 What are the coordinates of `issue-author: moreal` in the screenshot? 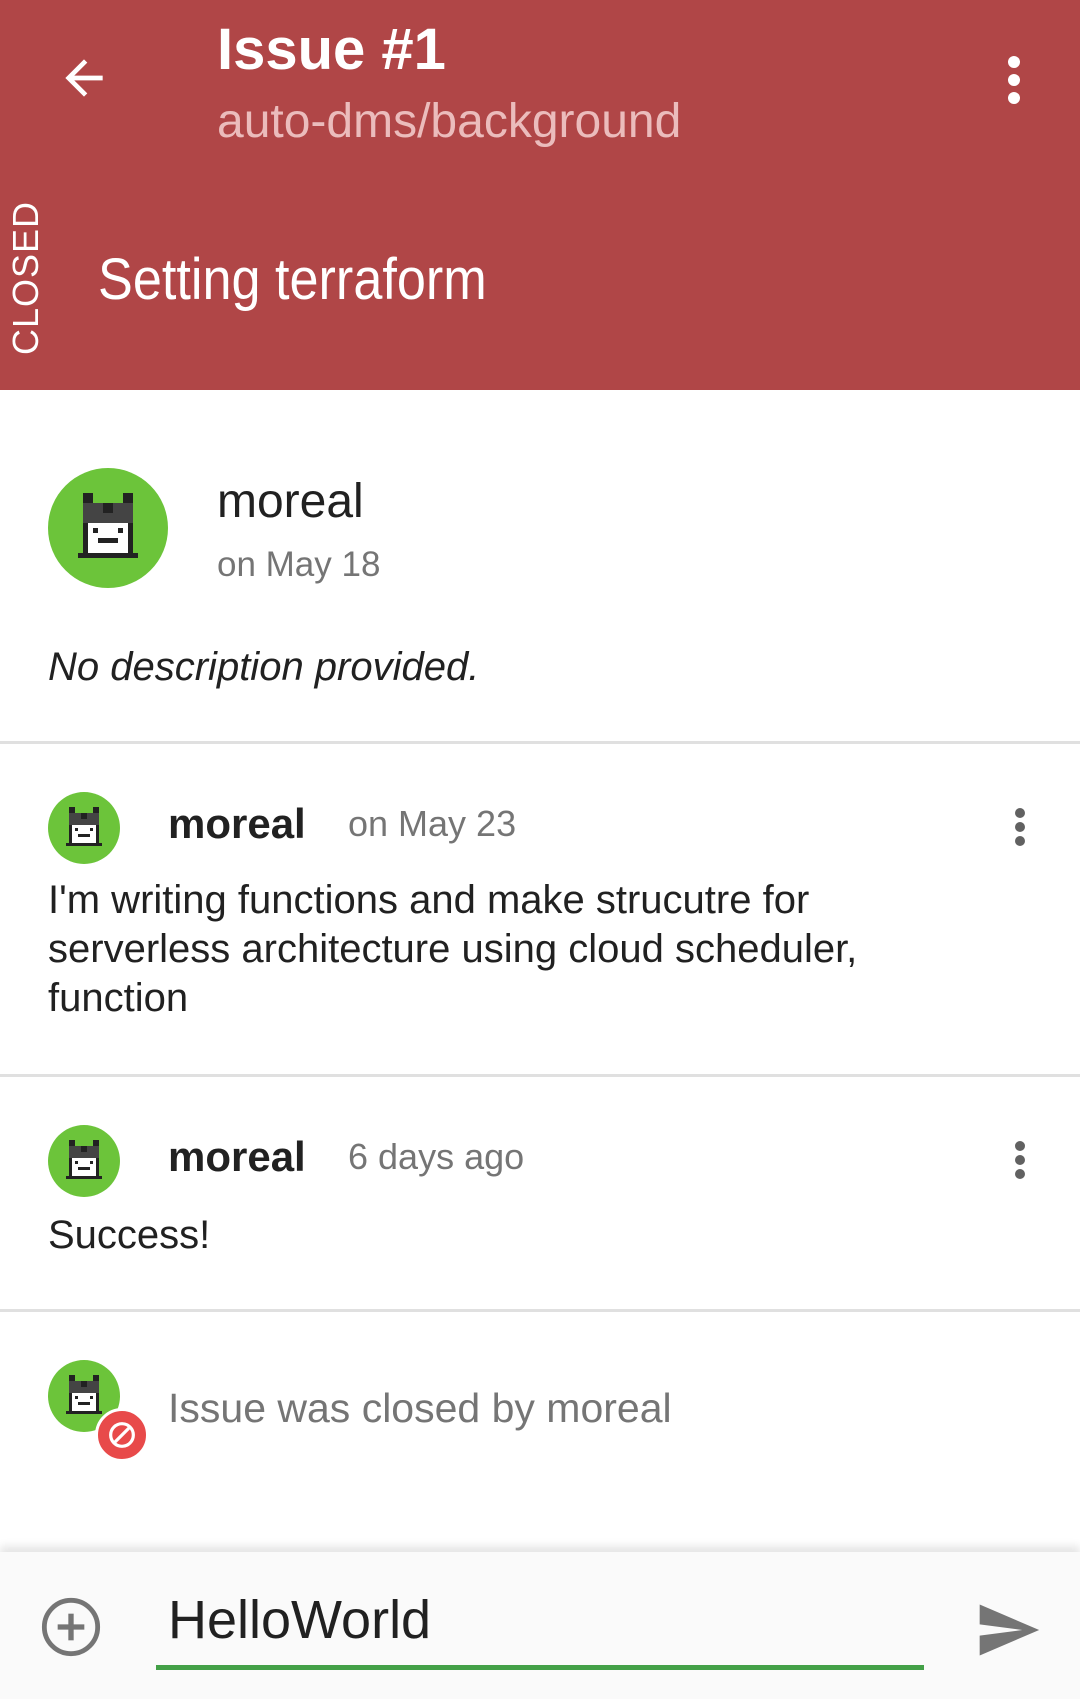 It's located at (290, 502).